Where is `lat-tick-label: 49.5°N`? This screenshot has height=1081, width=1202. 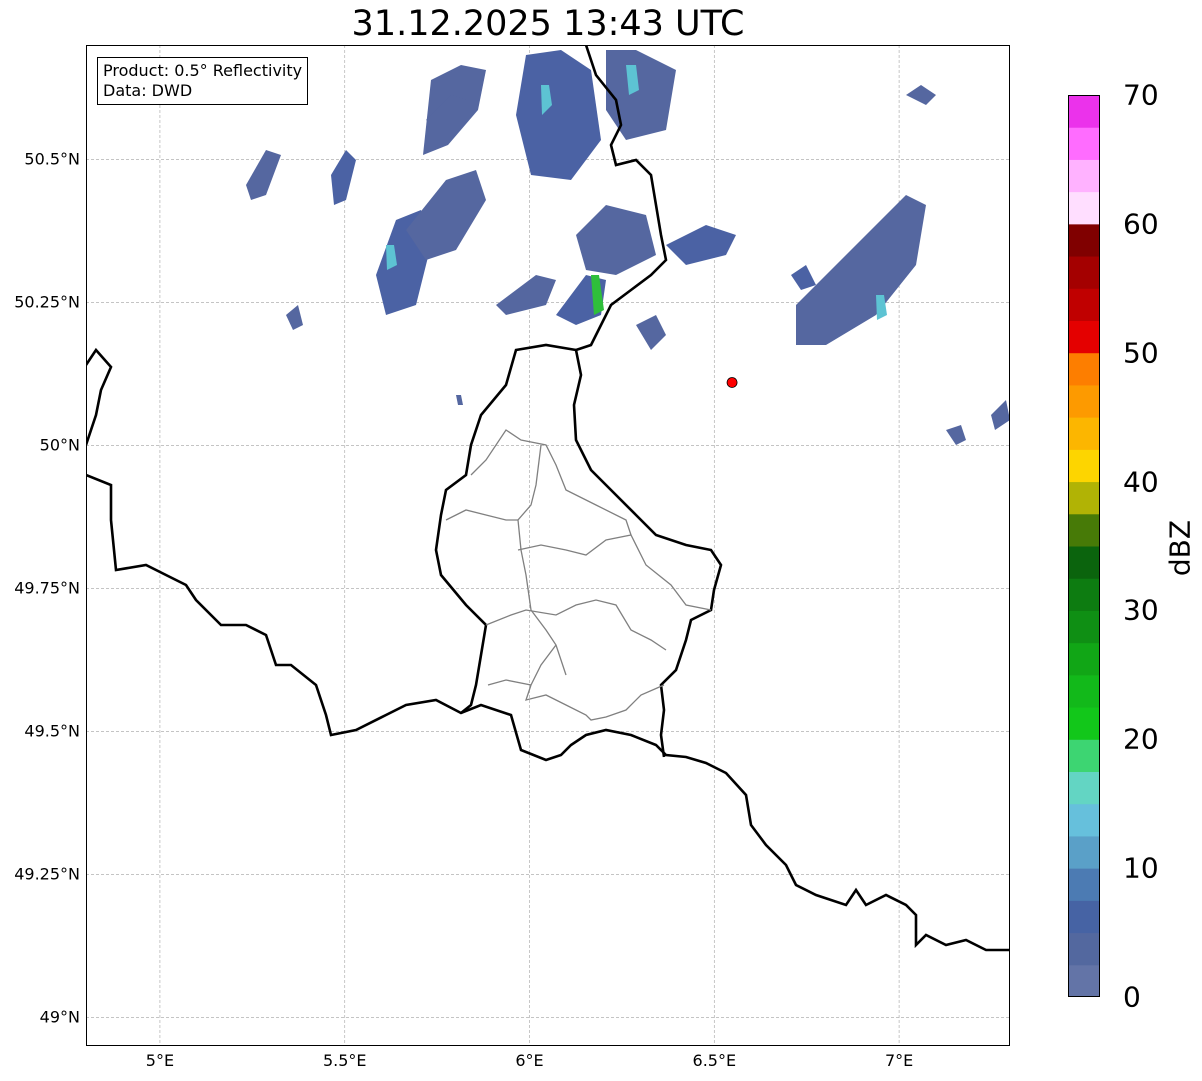 lat-tick-label: 49.5°N is located at coordinates (52, 731).